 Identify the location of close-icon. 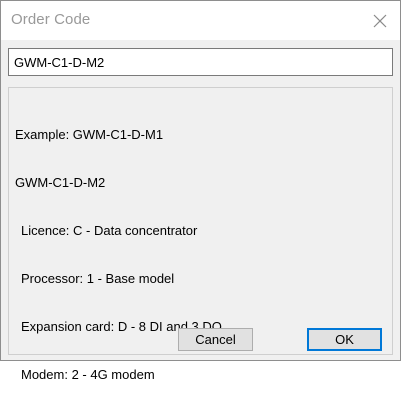
(380, 21).